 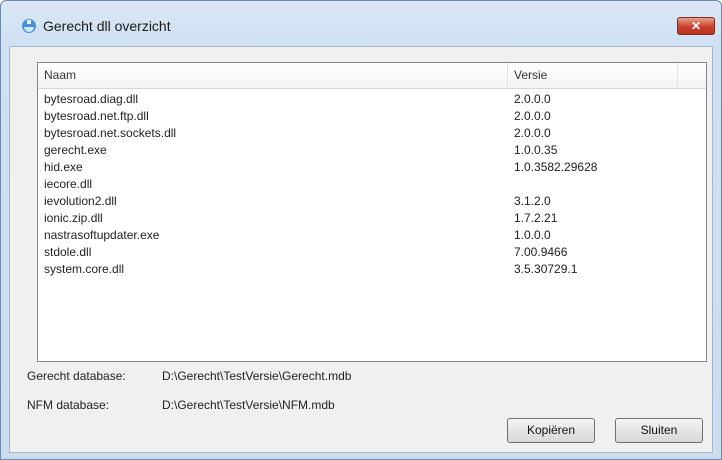 What do you see at coordinates (68, 252) in the screenshot?
I see `list-item-naam: stdole.dll` at bounding box center [68, 252].